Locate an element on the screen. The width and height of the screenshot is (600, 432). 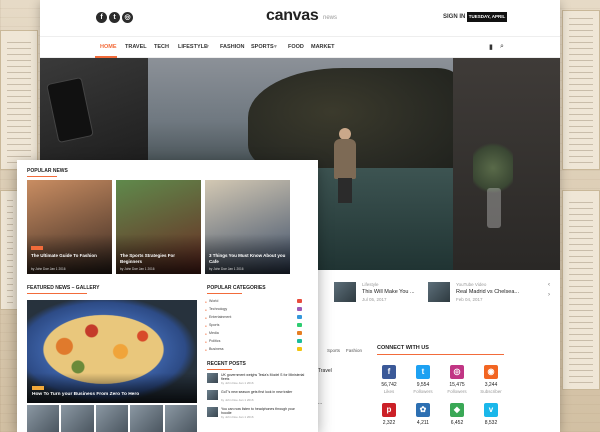
social-label: Followers is located at coordinates (457, 391).